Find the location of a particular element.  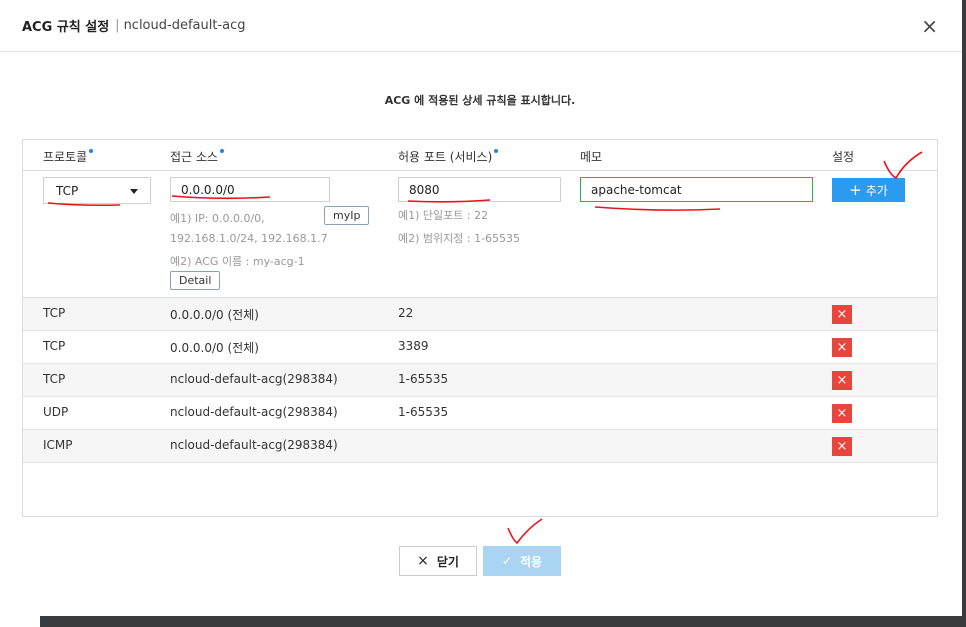

table-row: TCP 0.0.0.0/0 (전체) 3389 × is located at coordinates (480, 347).